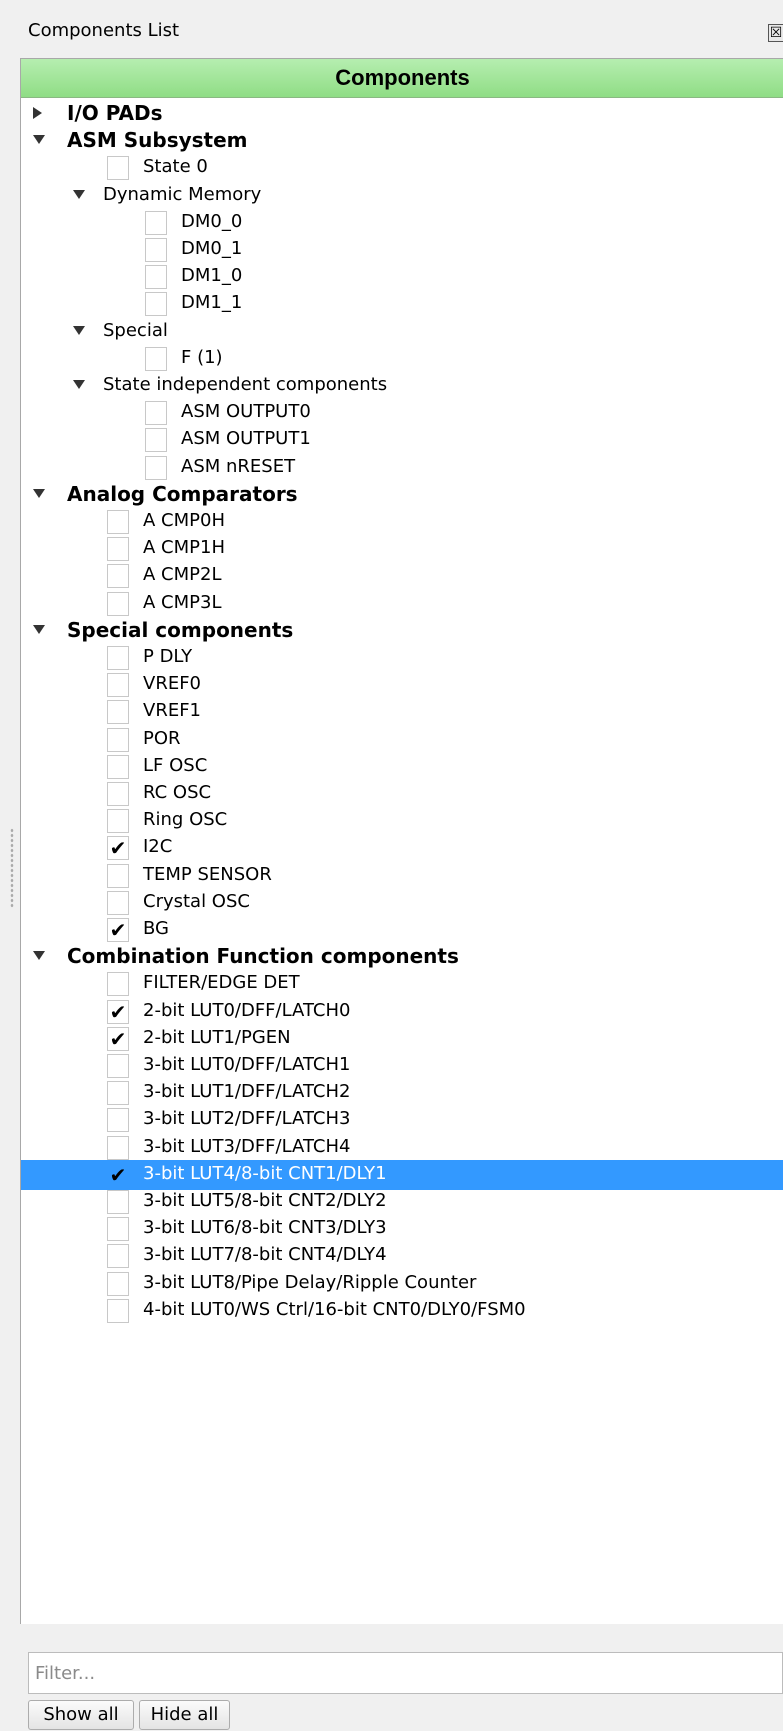  Describe the element at coordinates (184, 548) in the screenshot. I see `tree-item-label: A CMP1H` at that location.